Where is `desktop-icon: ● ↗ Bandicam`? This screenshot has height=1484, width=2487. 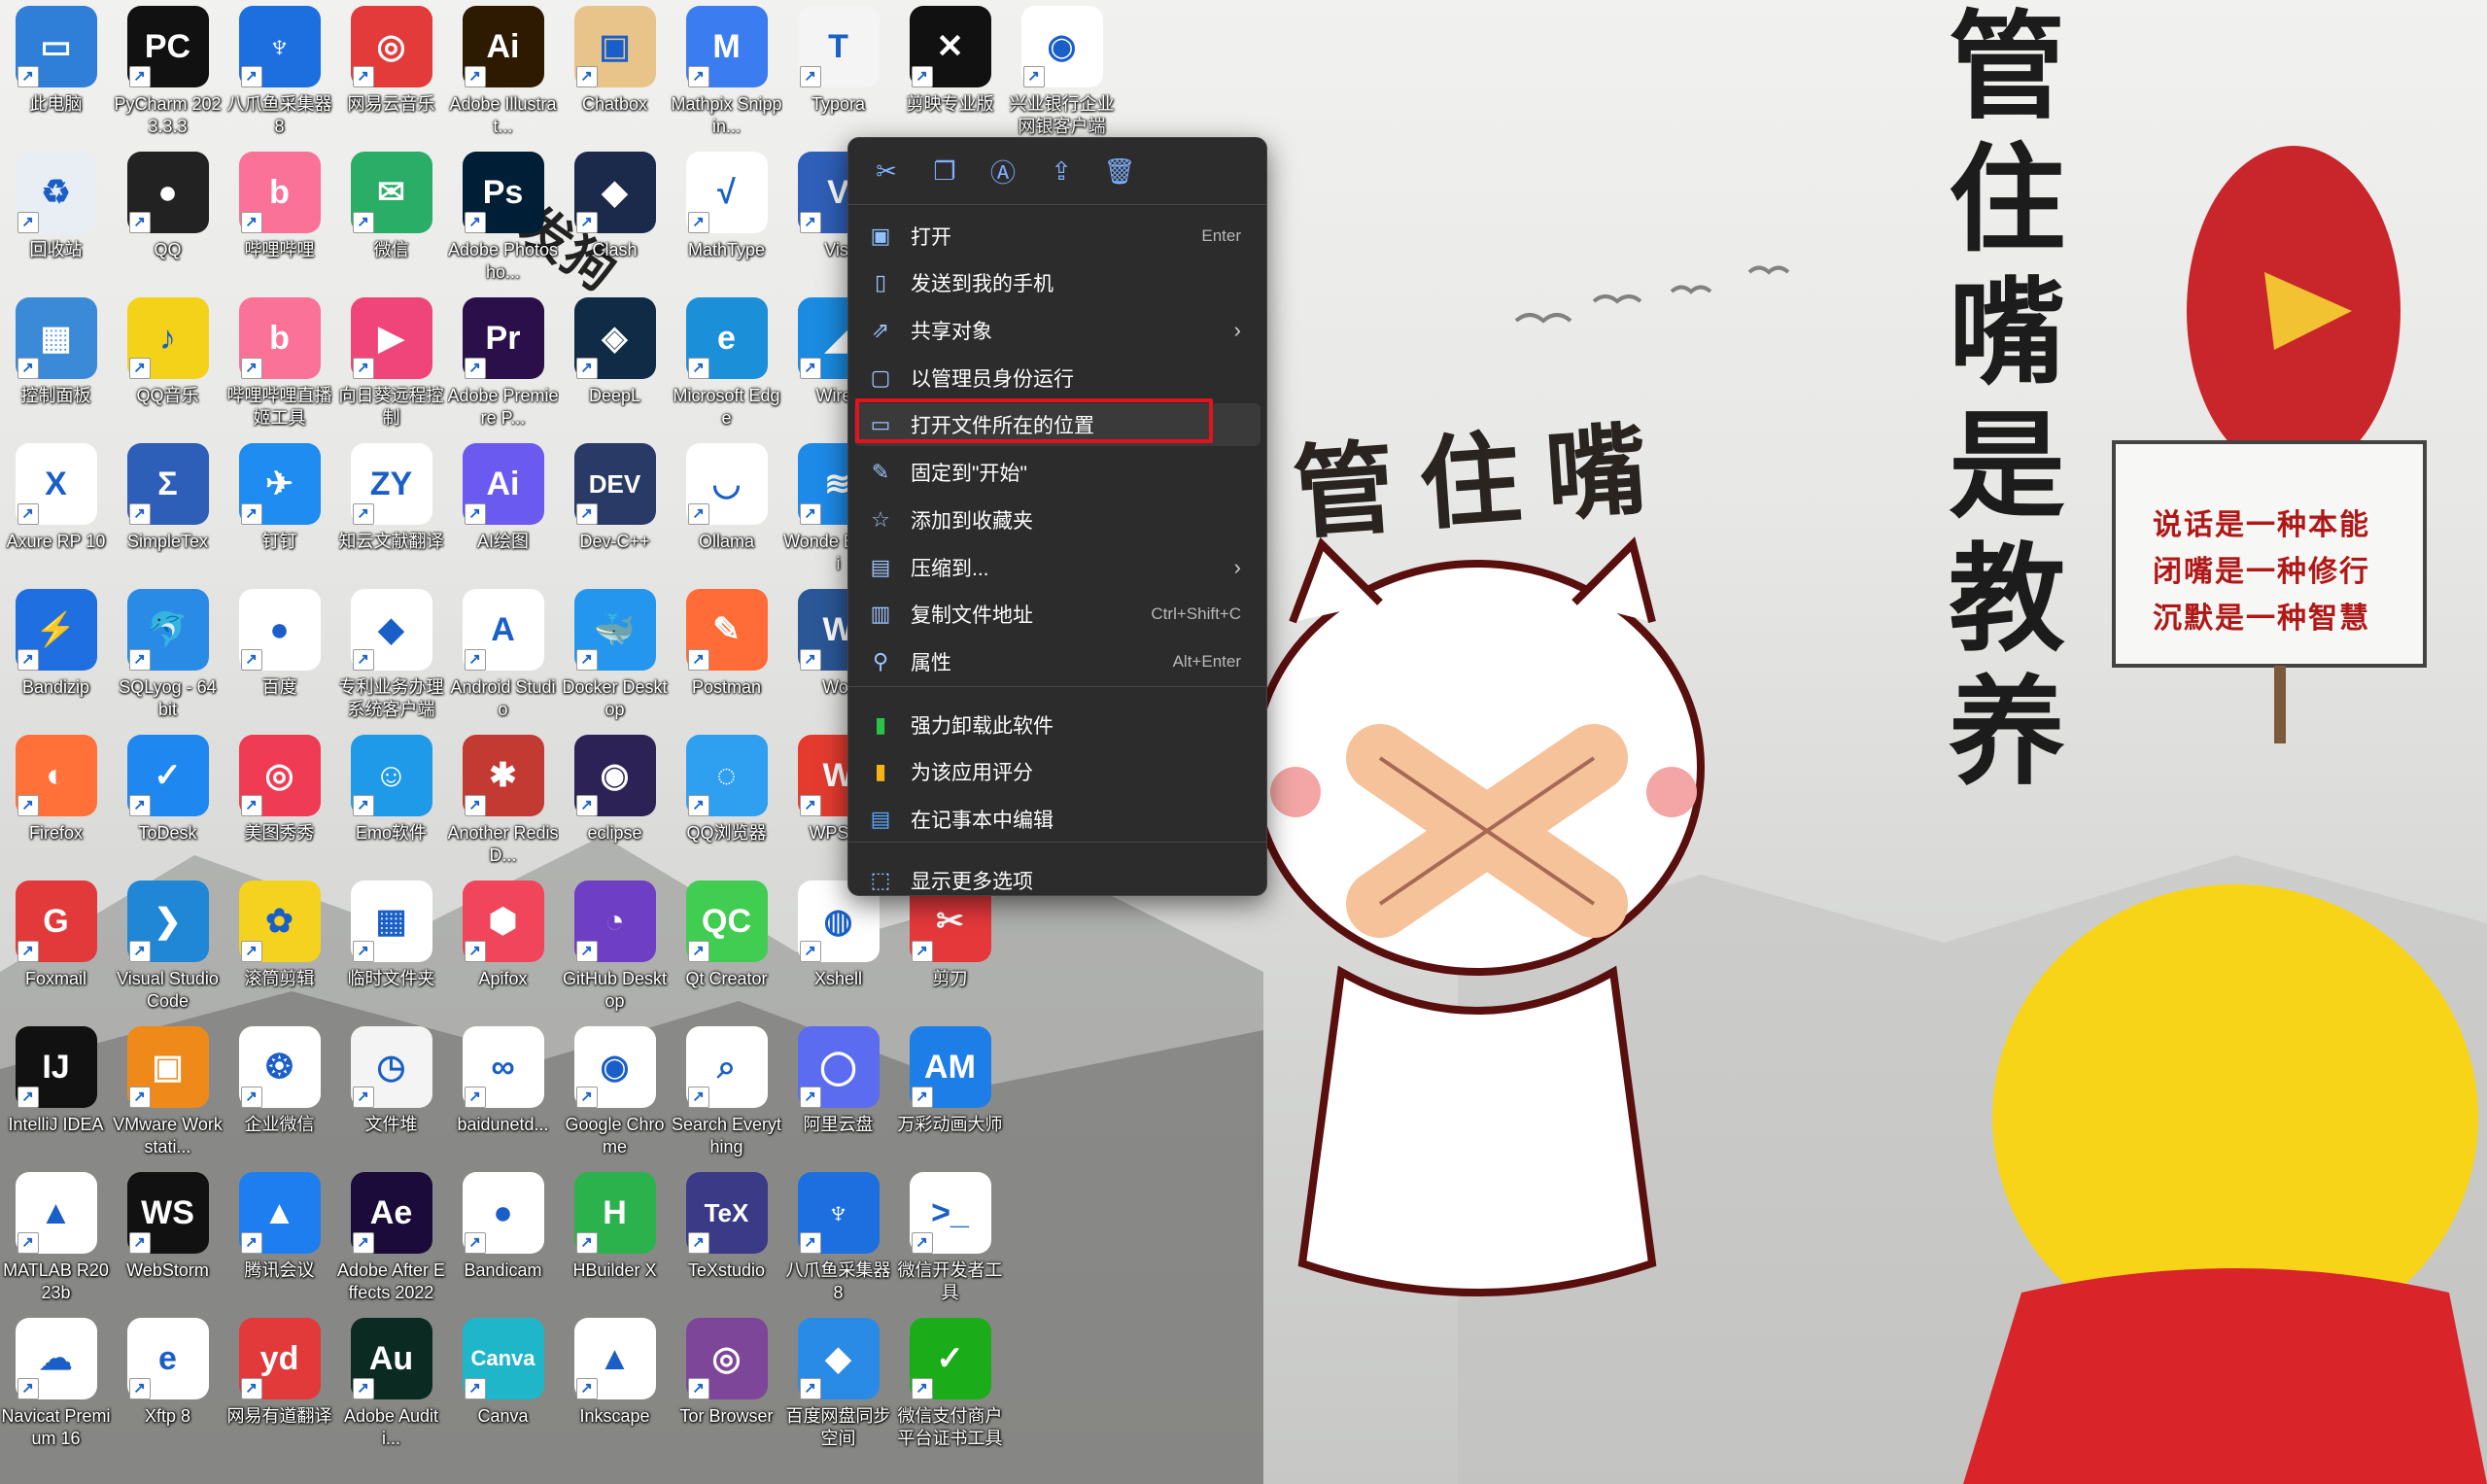
desktop-icon: ● ↗ Bandicam is located at coordinates (503, 1239).